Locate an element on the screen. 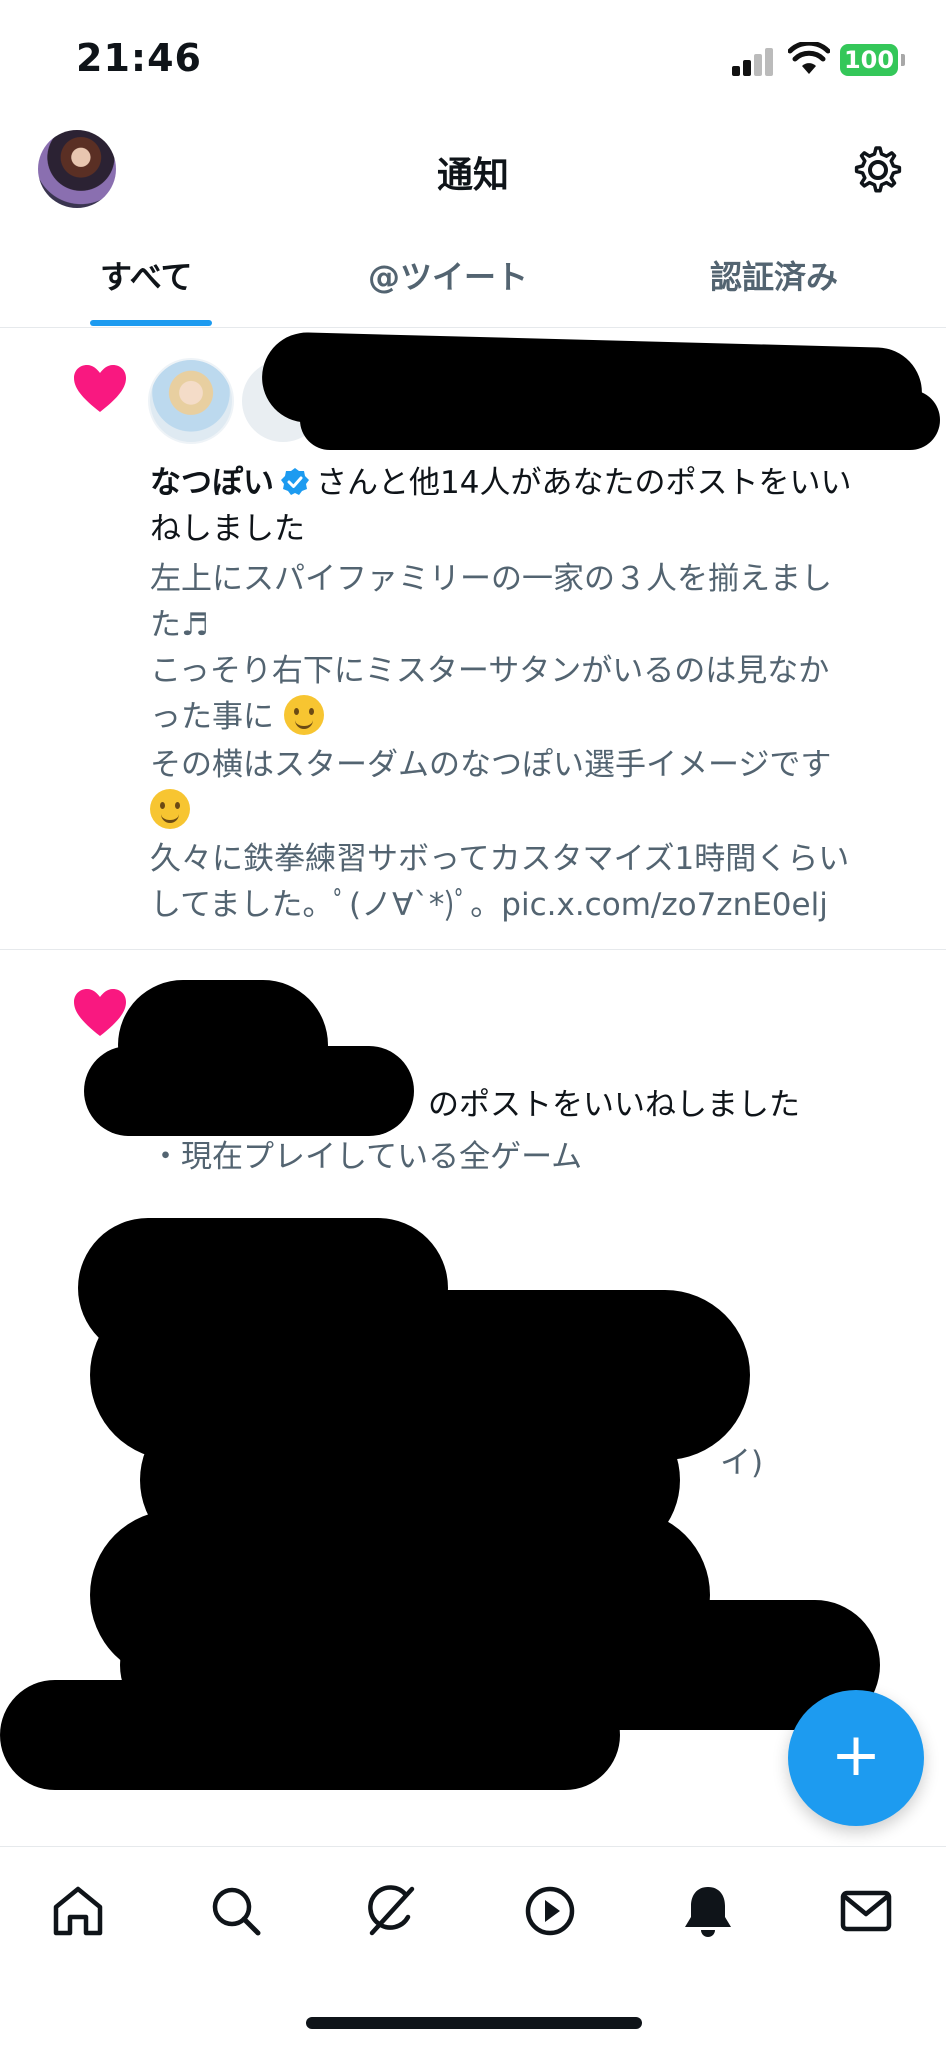 This screenshot has height=2048, width=946. home-icon is located at coordinates (78, 1911).